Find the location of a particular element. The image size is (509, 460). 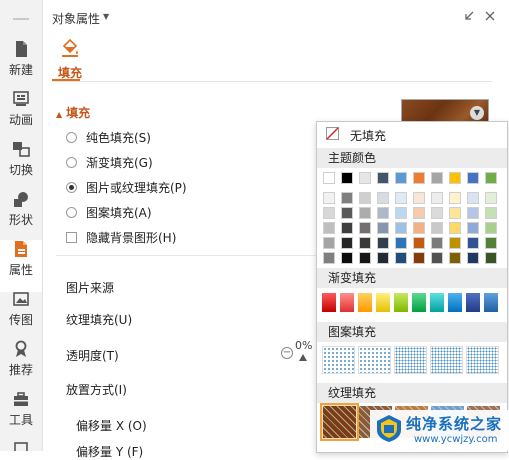

radio-button-selected is located at coordinates (71, 187).